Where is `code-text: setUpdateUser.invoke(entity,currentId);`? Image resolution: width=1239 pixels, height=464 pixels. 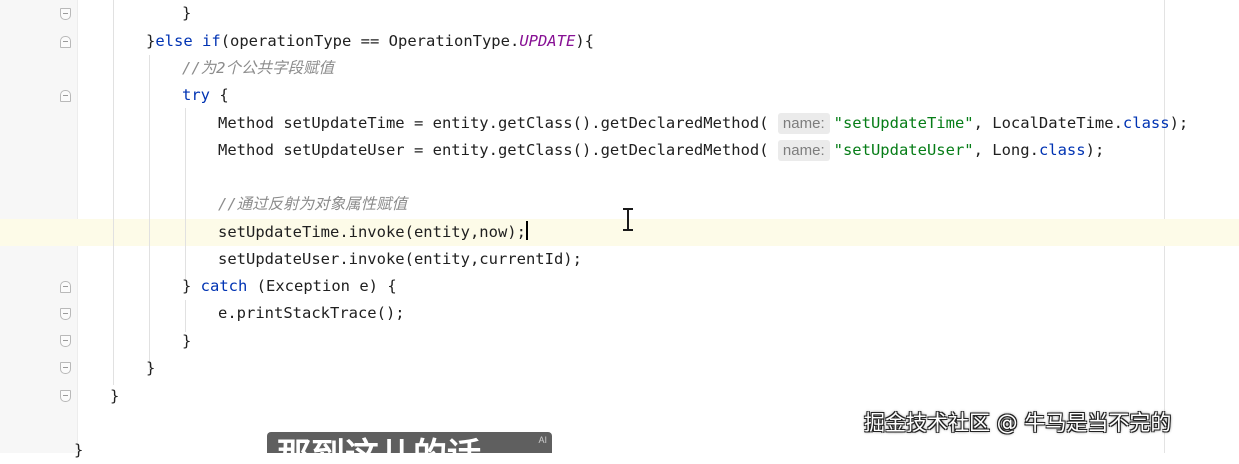
code-text: setUpdateUser.invoke(entity,currentId); is located at coordinates (400, 259).